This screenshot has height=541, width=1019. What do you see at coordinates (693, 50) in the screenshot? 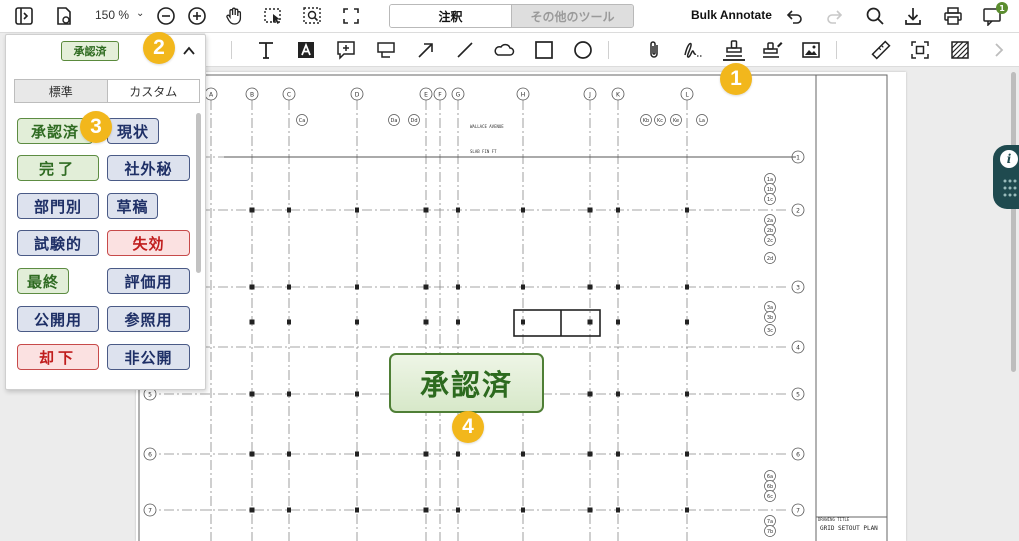
I see `signature-icon` at bounding box center [693, 50].